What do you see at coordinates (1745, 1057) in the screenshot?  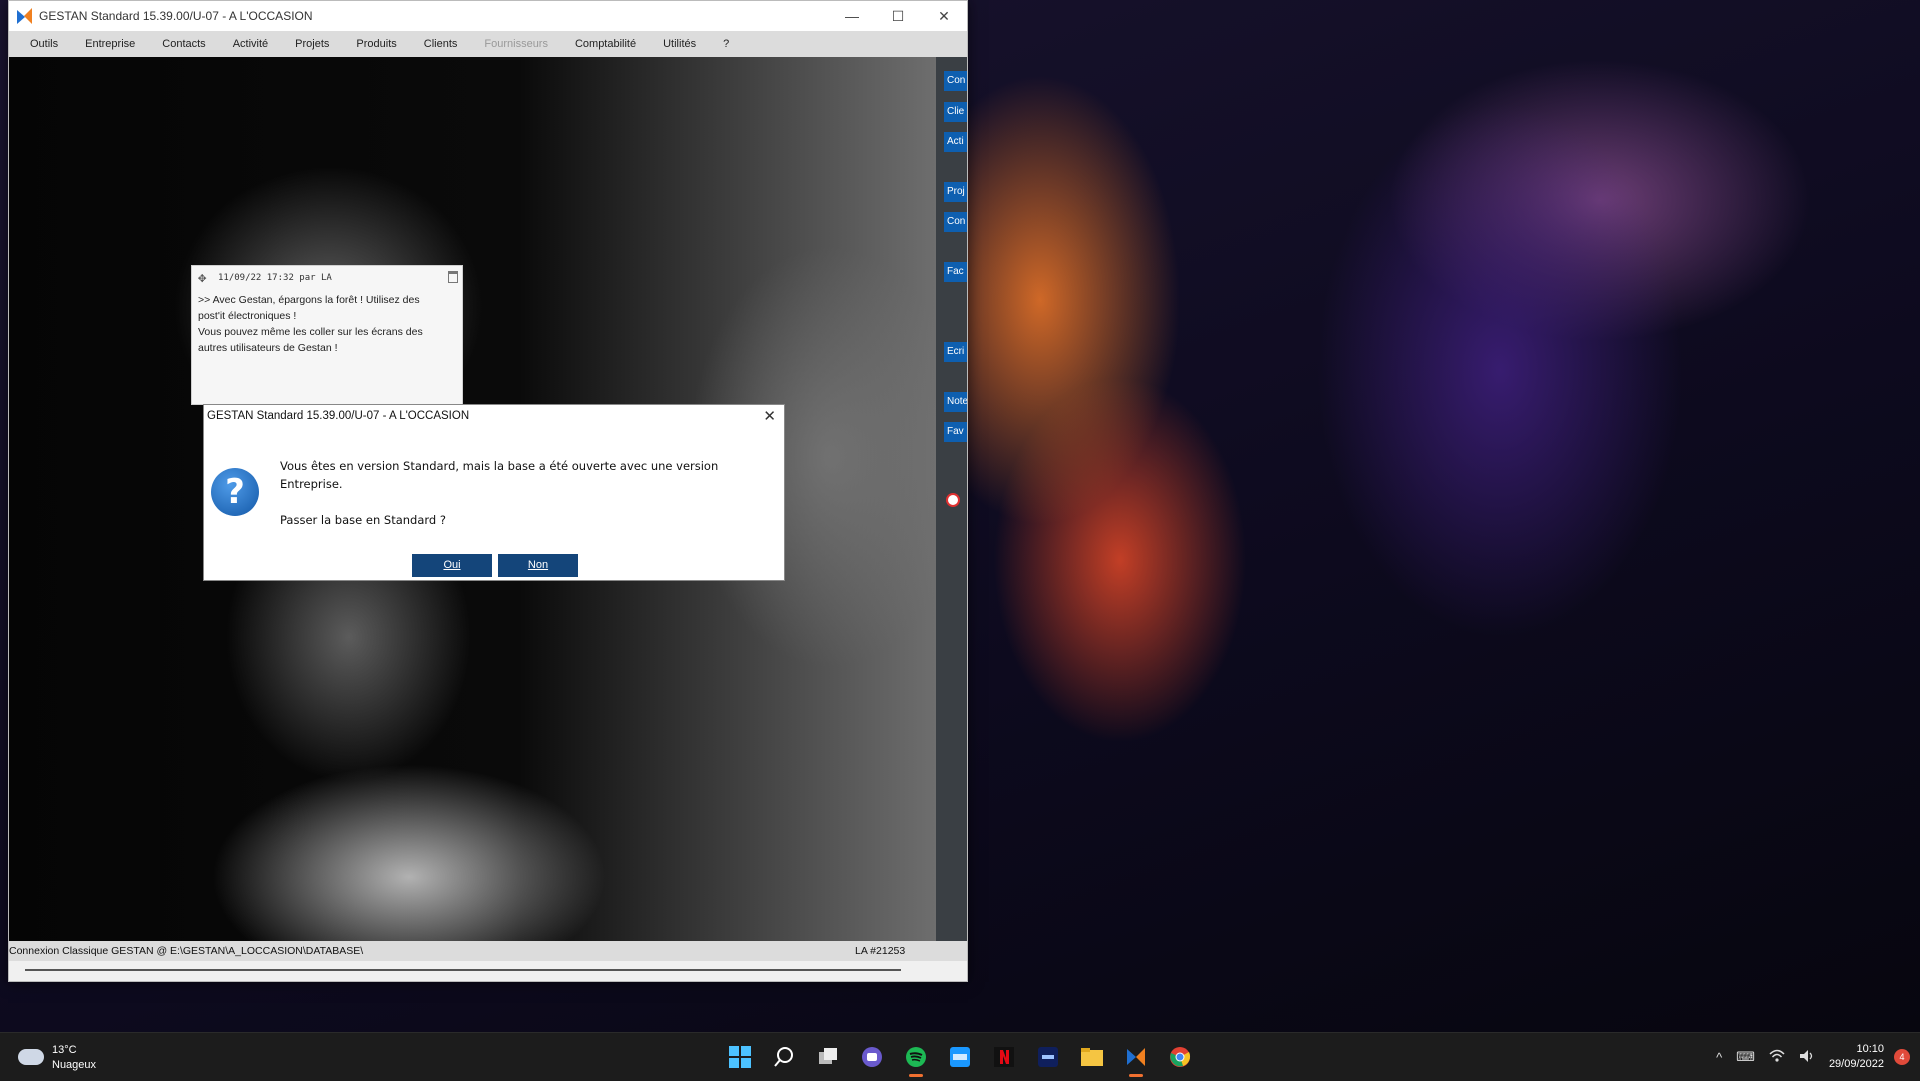 I see `keyboard-icon: ⌨` at bounding box center [1745, 1057].